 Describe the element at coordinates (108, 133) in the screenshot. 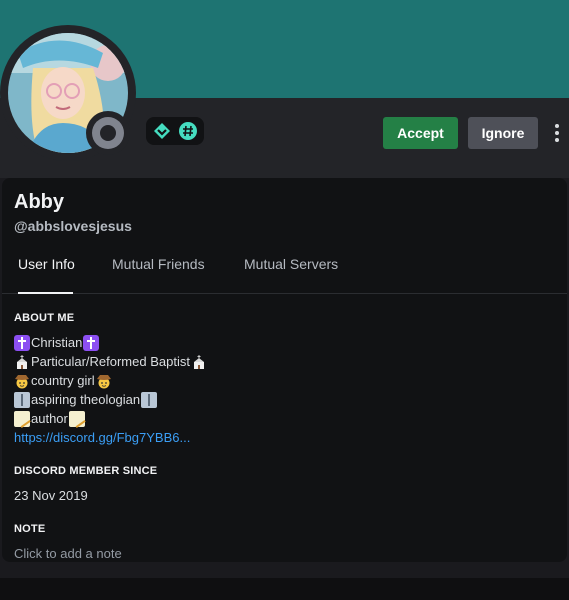

I see `status-indicator` at that location.